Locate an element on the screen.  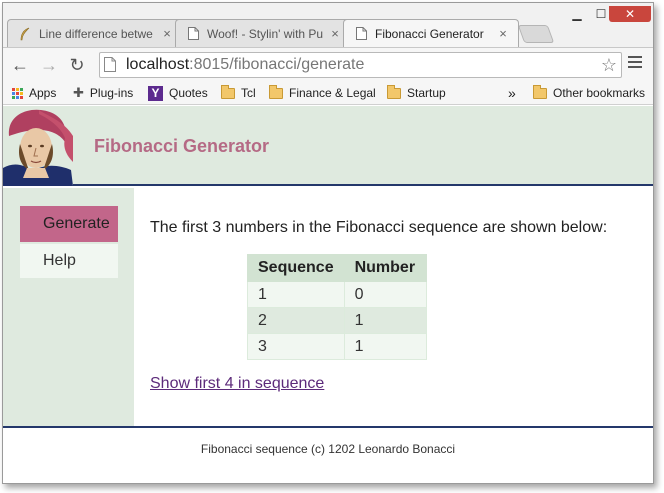
bookmark-startup: Startup is located at coordinates (416, 92).